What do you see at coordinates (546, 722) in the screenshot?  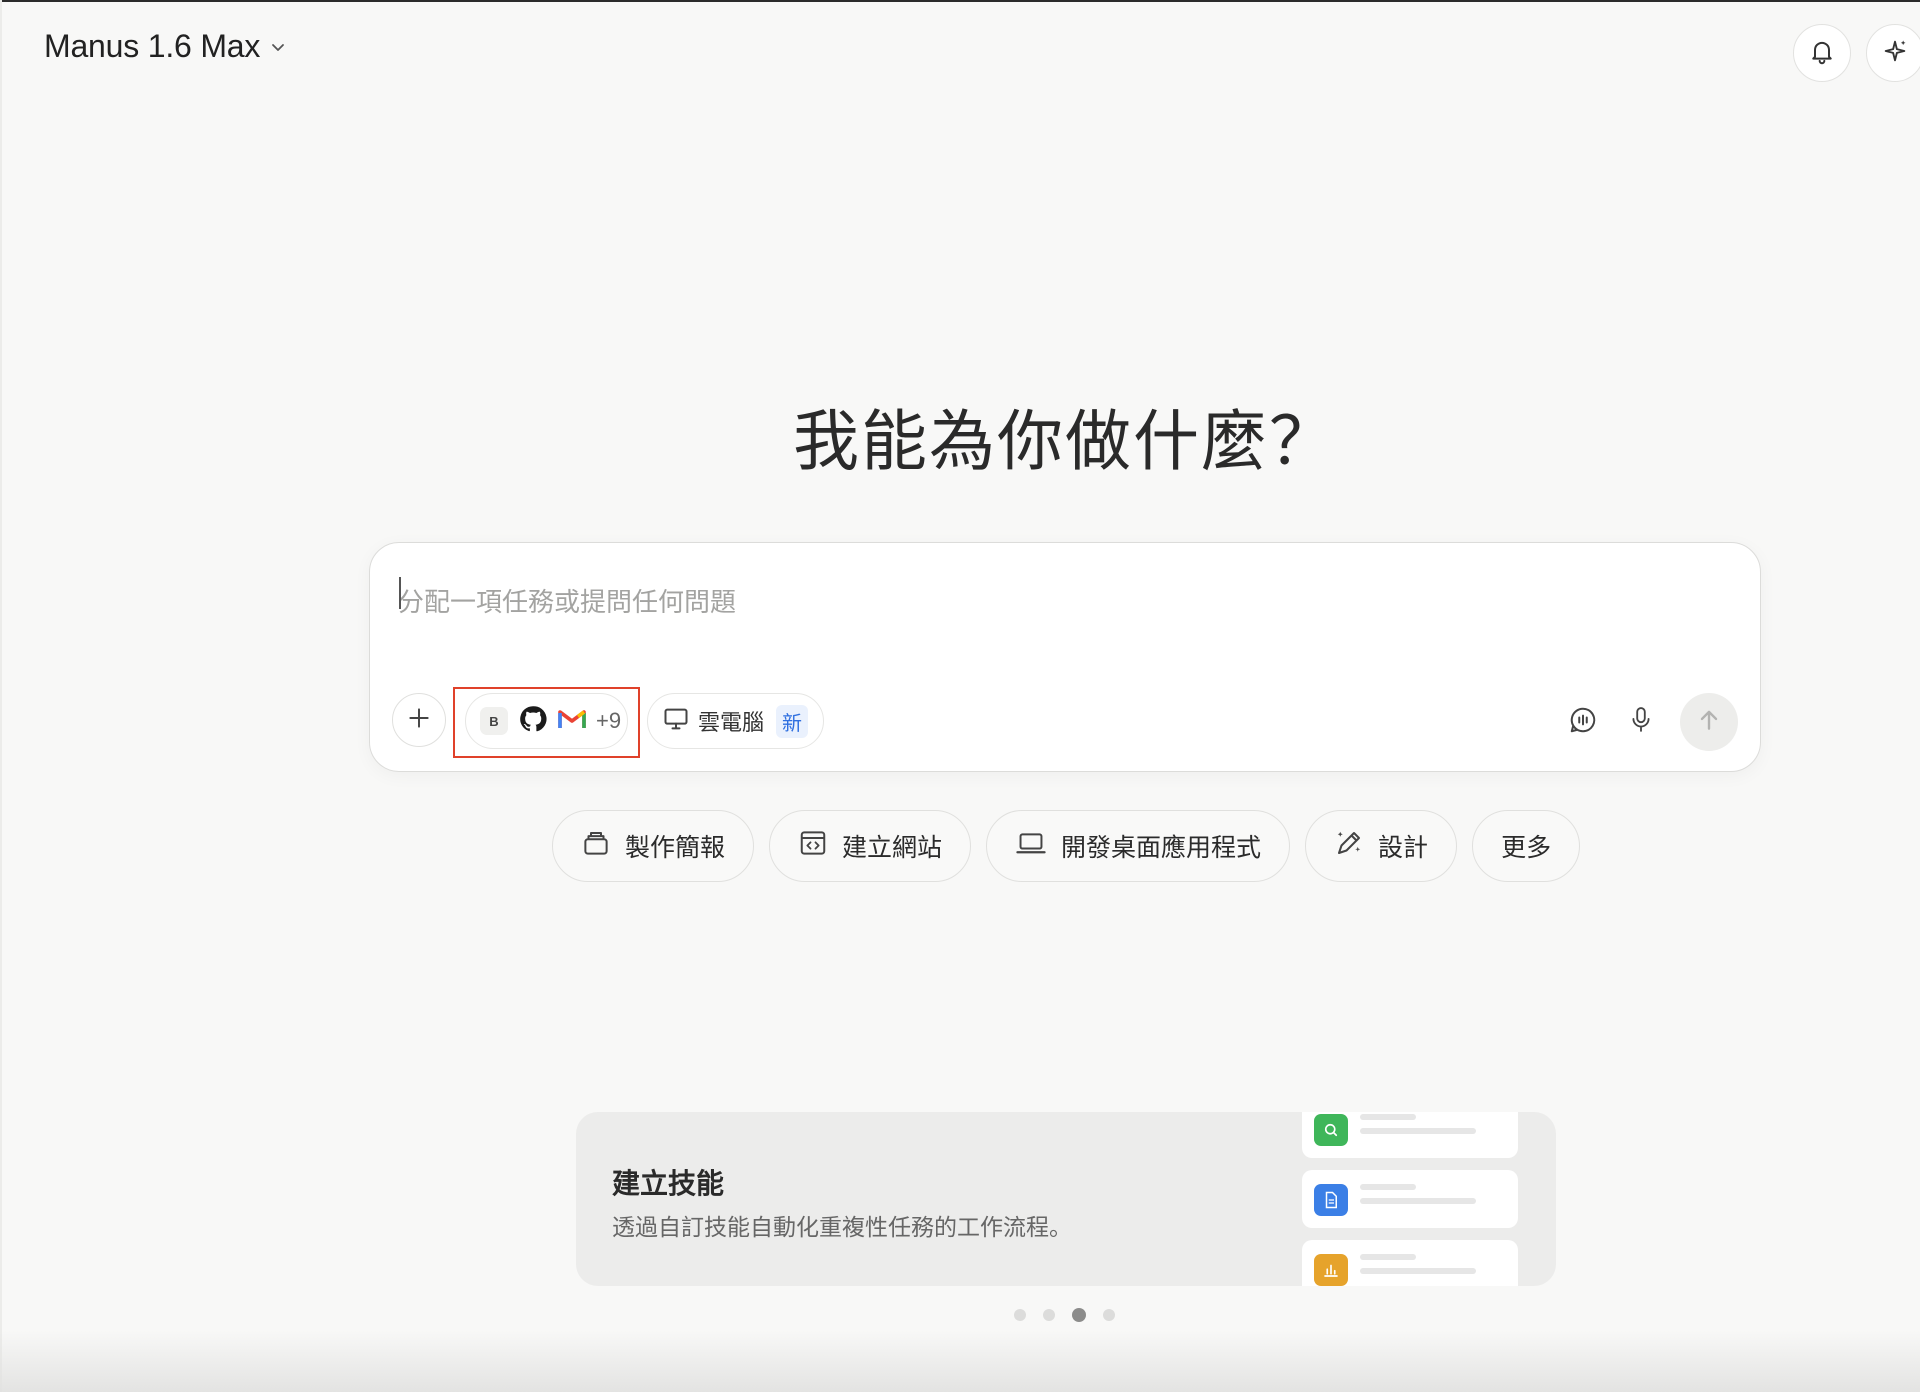 I see `connectors-highlight-box` at bounding box center [546, 722].